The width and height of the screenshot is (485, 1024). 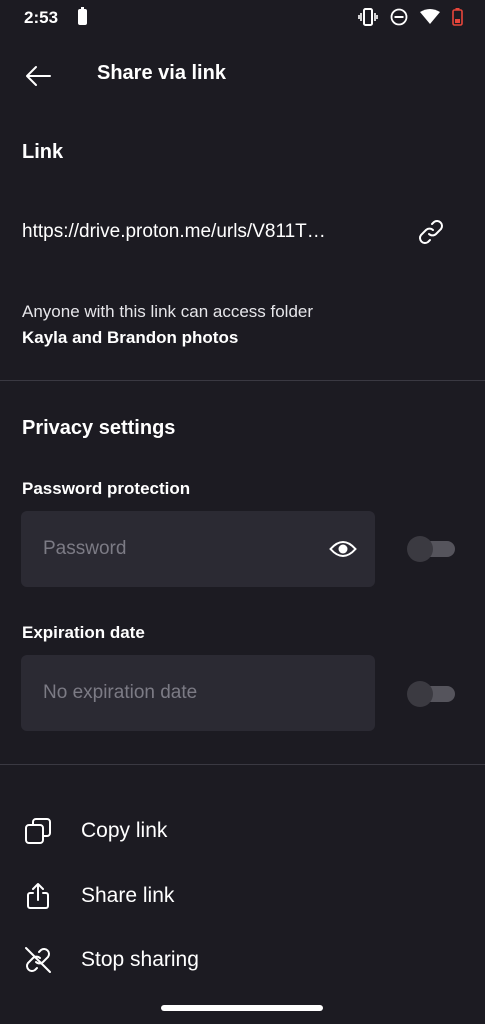 What do you see at coordinates (38, 960) in the screenshot?
I see `link-off-icon` at bounding box center [38, 960].